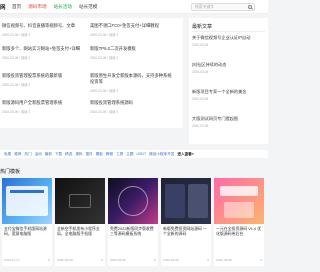  What do you see at coordinates (44, 30) in the screenshot?
I see `article-item: 微信视频号、抖音直播等视频号、文章 2020-03-06 / 阅读 0` at bounding box center [44, 30].